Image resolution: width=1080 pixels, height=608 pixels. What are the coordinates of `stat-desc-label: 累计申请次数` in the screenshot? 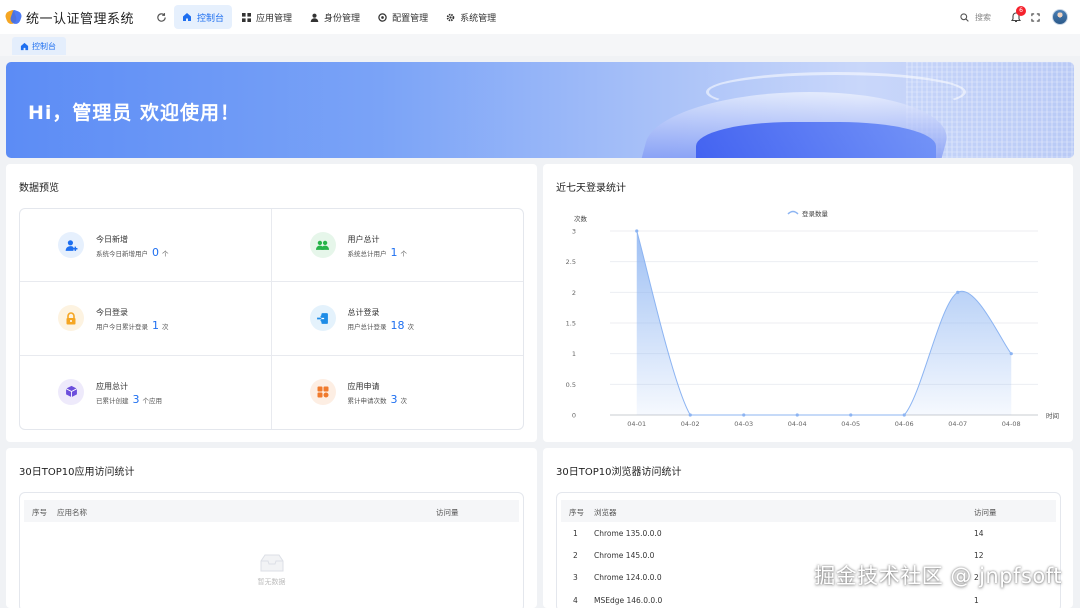 It's located at (367, 400).